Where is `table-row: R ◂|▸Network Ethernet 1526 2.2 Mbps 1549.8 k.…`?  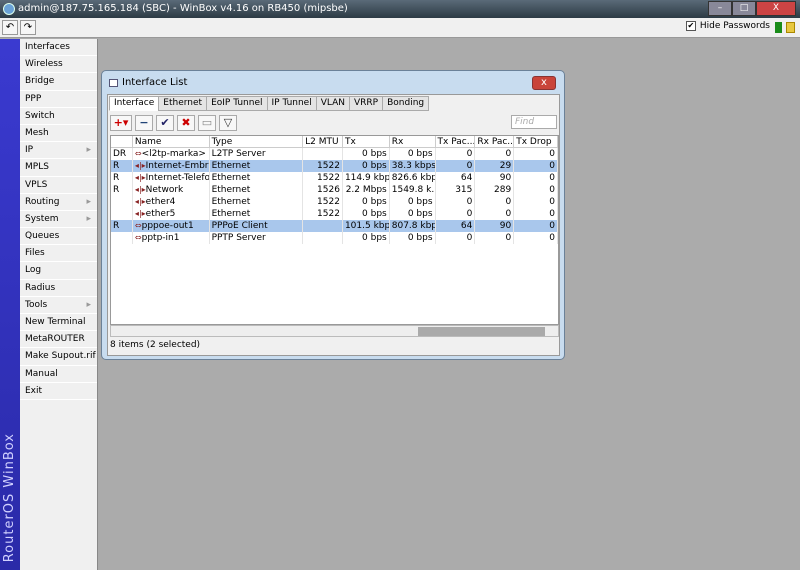 table-row: R ◂|▸Network Ethernet 1526 2.2 Mbps 1549.8 k.… is located at coordinates (334, 190).